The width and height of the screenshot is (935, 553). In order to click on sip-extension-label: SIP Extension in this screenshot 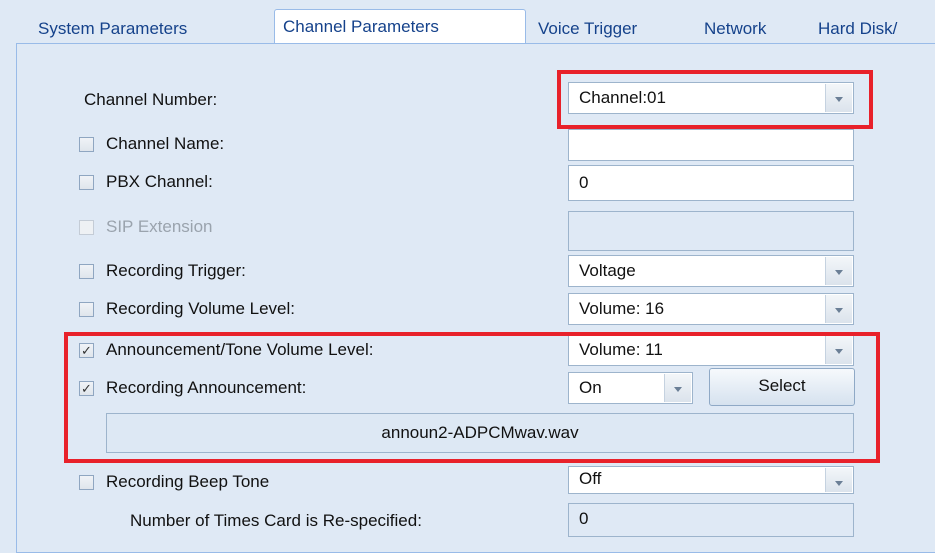, I will do `click(159, 226)`.